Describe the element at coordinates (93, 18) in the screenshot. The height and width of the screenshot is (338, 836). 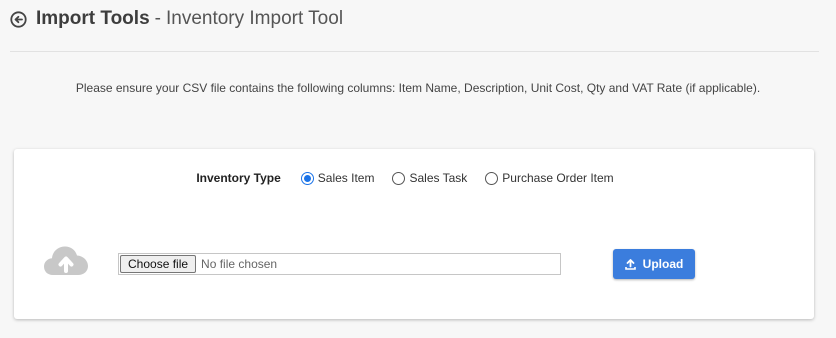
I see `page-title: Import Tools` at that location.